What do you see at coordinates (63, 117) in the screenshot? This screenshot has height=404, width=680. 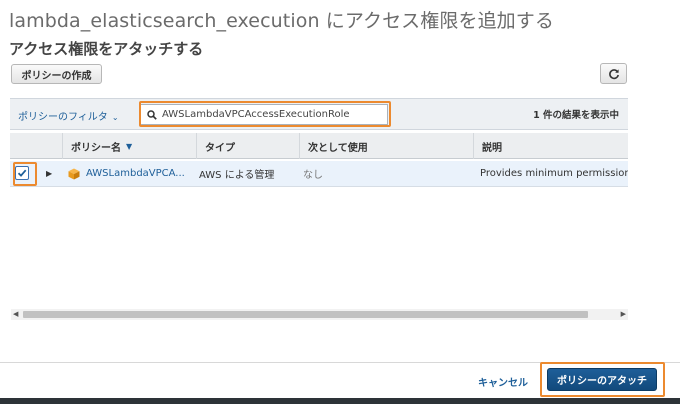 I see `policy-filter-label: ポリシーのフィルタ` at bounding box center [63, 117].